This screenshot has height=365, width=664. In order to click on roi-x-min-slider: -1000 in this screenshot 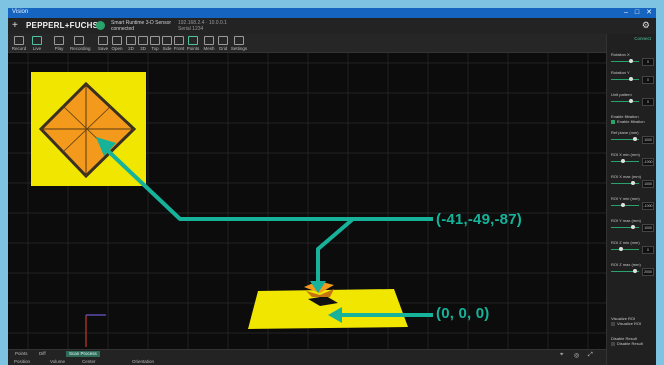, I will do `click(632, 162)`.